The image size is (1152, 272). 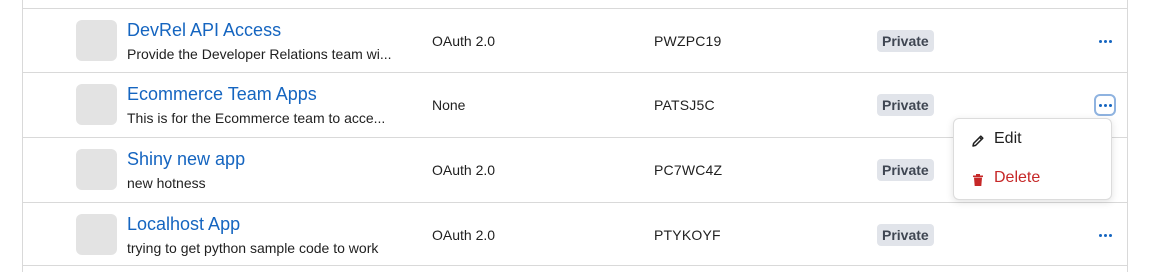 I want to click on app-id: PATSJ5C, so click(x=684, y=105).